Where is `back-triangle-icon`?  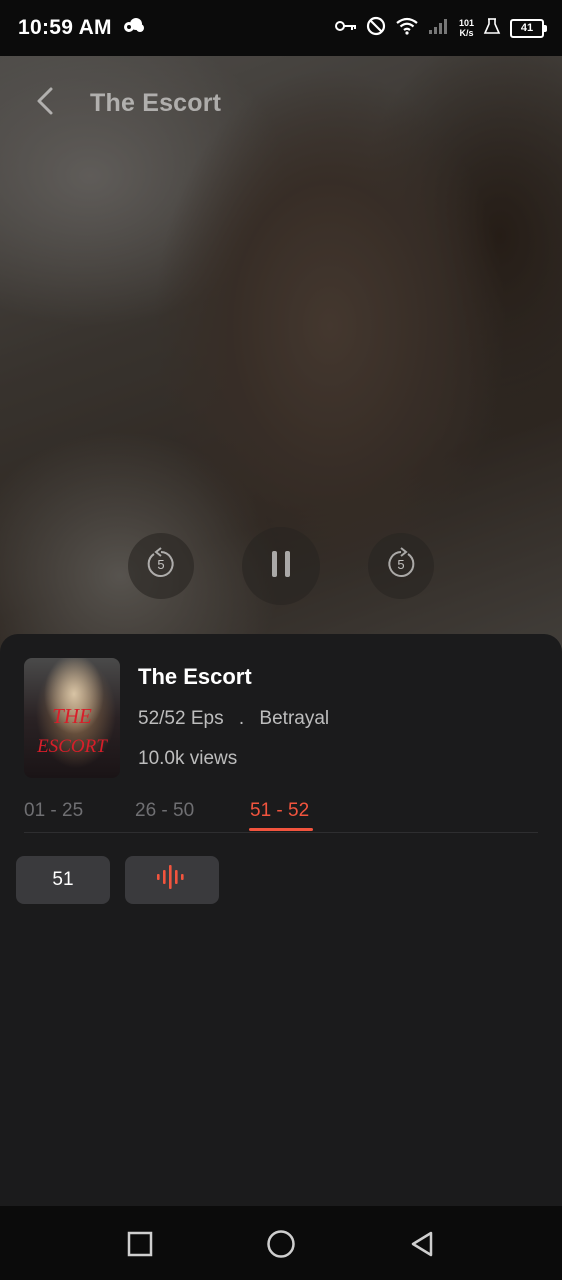 back-triangle-icon is located at coordinates (422, 1244).